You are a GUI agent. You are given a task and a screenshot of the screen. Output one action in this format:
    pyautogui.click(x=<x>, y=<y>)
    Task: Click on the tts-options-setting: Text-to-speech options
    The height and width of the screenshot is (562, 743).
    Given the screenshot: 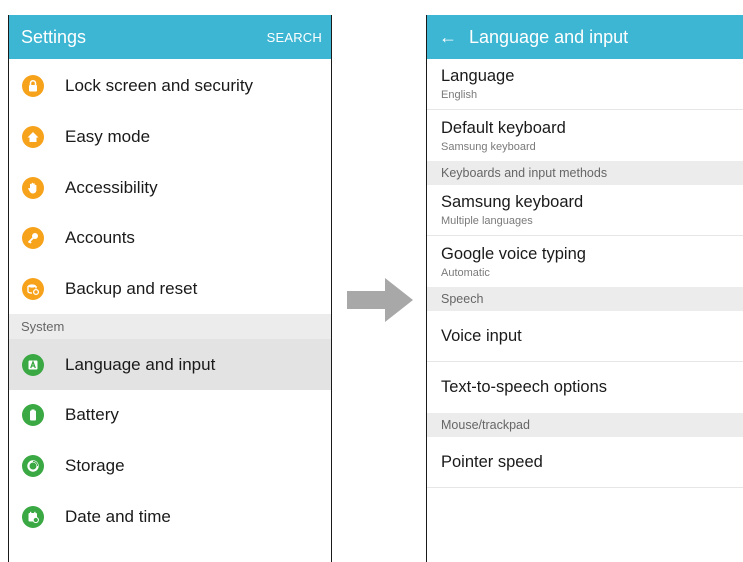 What is the action you would take?
    pyautogui.click(x=585, y=387)
    